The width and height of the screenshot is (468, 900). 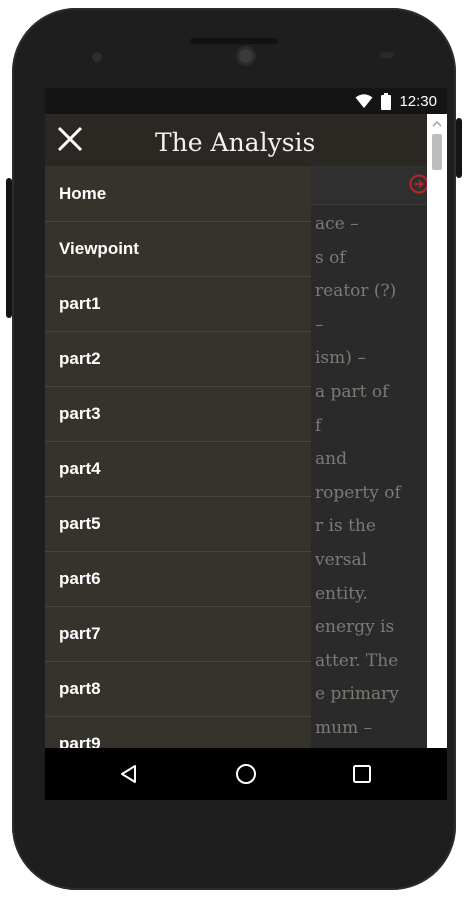 What do you see at coordinates (178, 469) in the screenshot?
I see `drawer-item-part4: part4` at bounding box center [178, 469].